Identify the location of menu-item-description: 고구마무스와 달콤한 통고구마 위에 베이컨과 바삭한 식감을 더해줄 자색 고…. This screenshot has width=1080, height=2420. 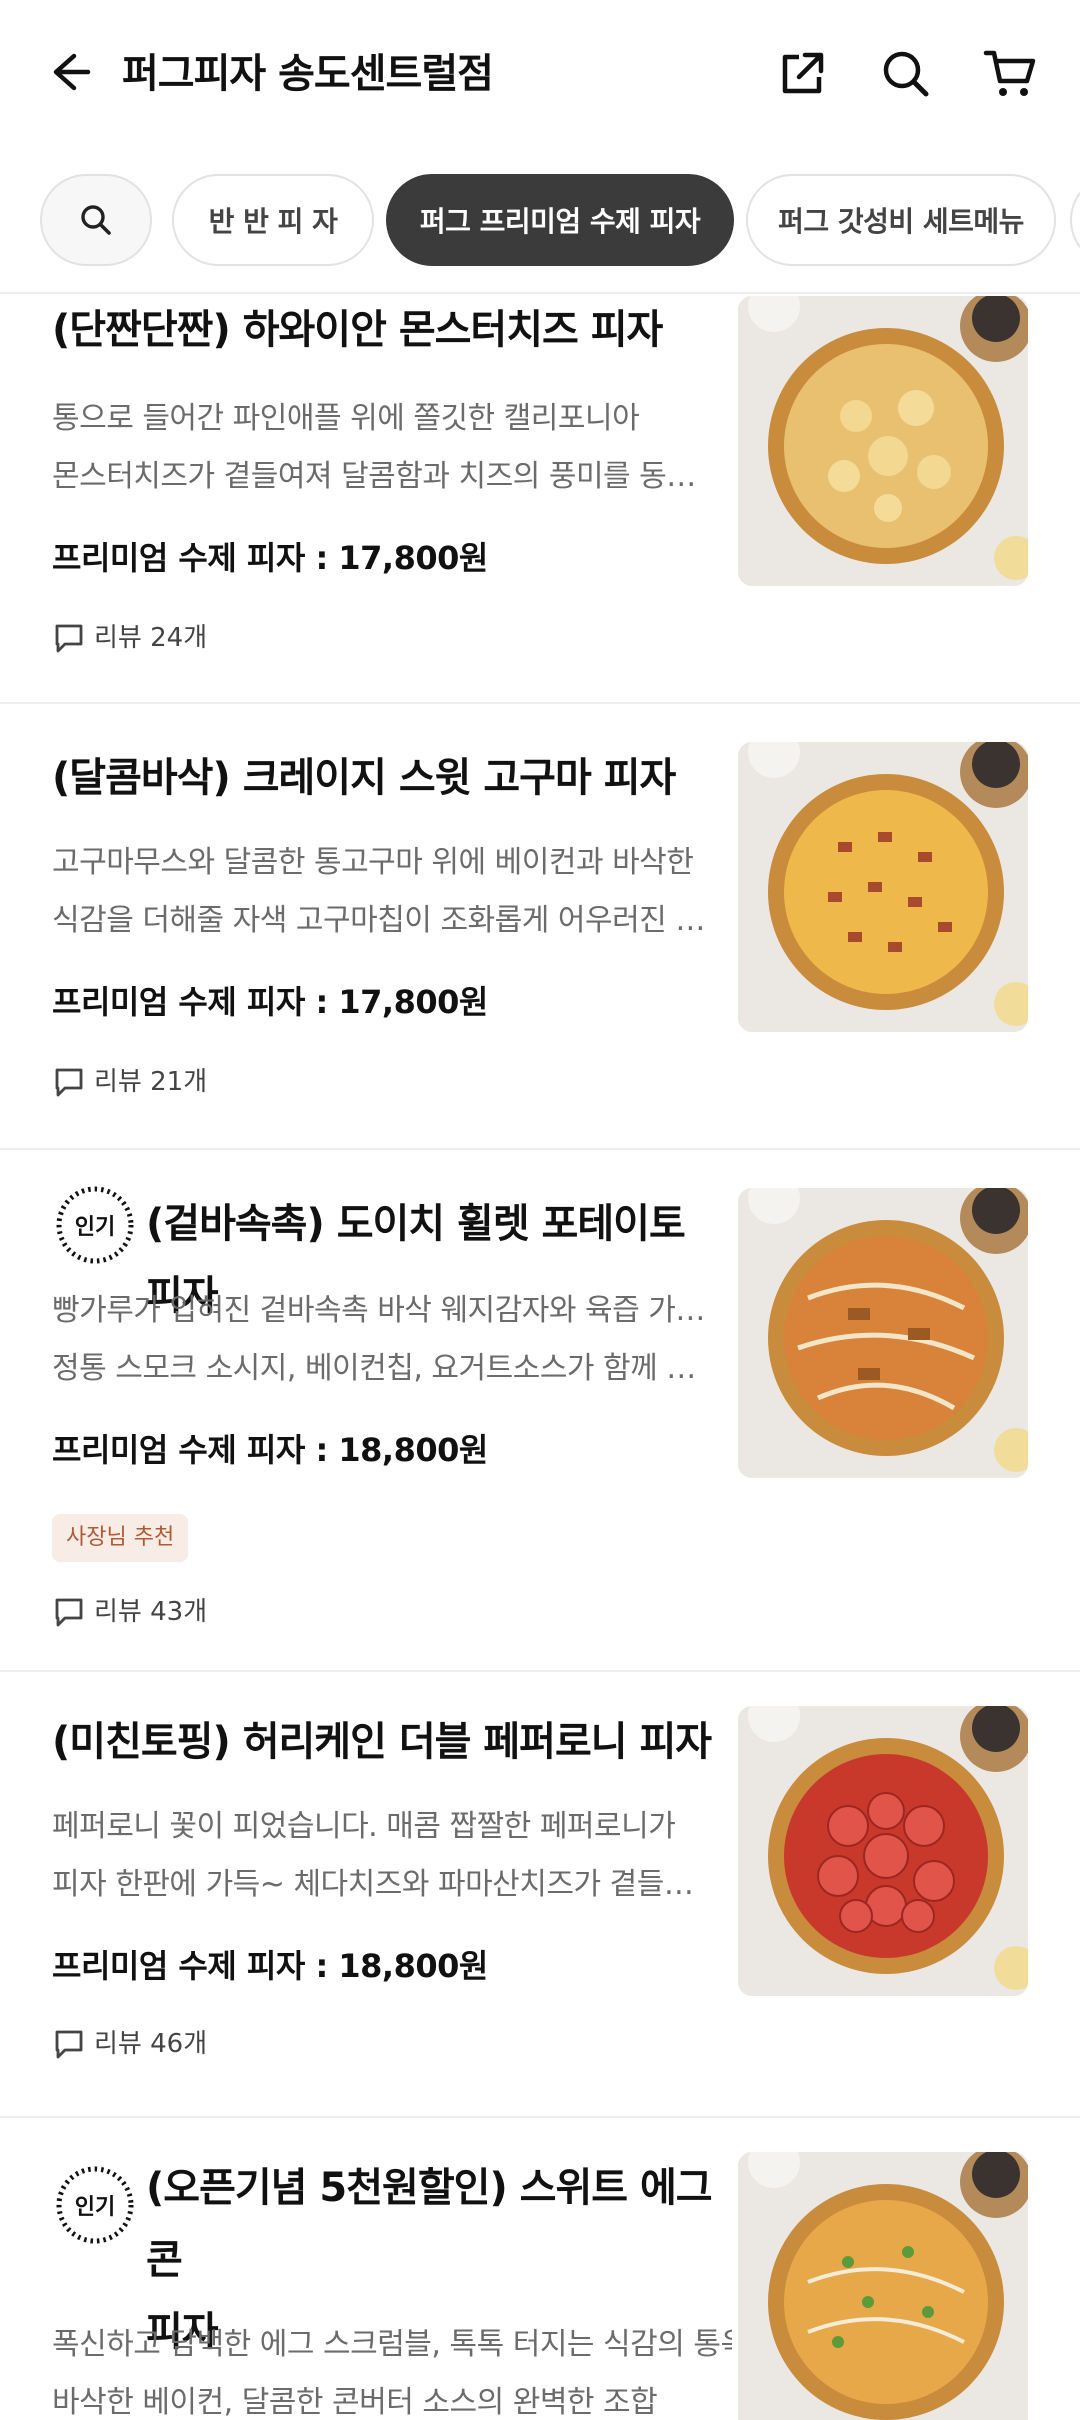
(382, 892).